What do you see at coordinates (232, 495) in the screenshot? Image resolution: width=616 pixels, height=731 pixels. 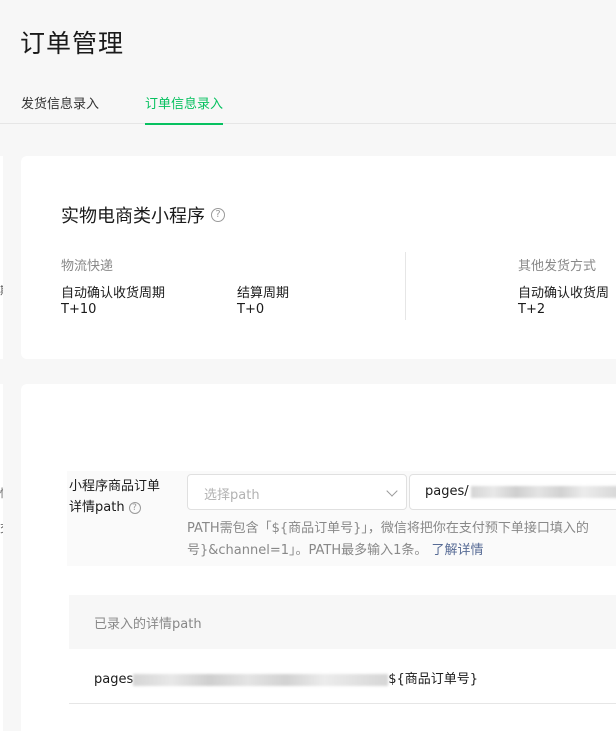 I see `path-select-placeholder: 选择path` at bounding box center [232, 495].